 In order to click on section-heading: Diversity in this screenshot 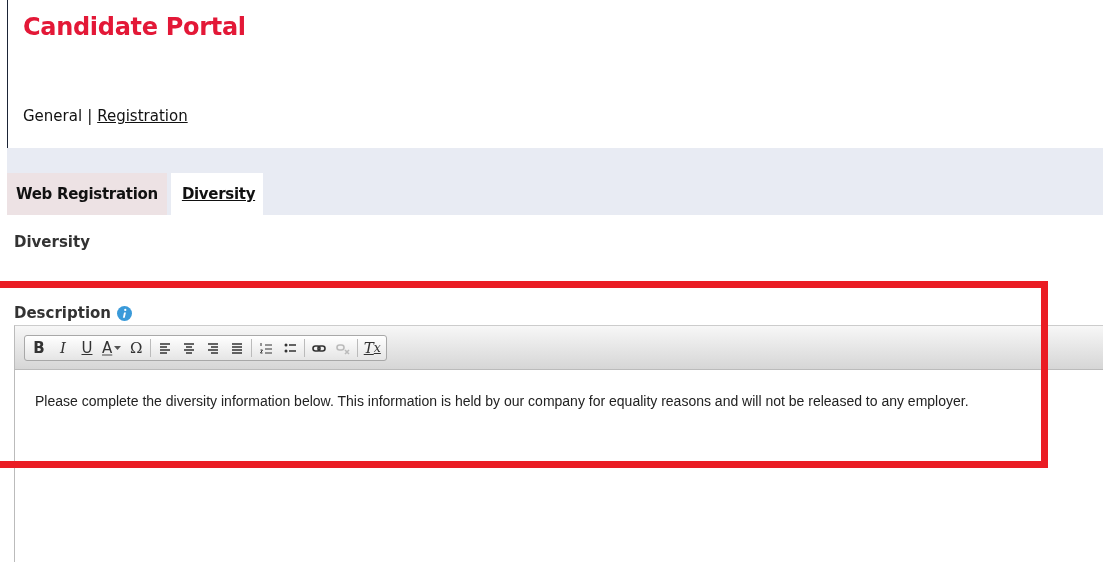, I will do `click(52, 242)`.